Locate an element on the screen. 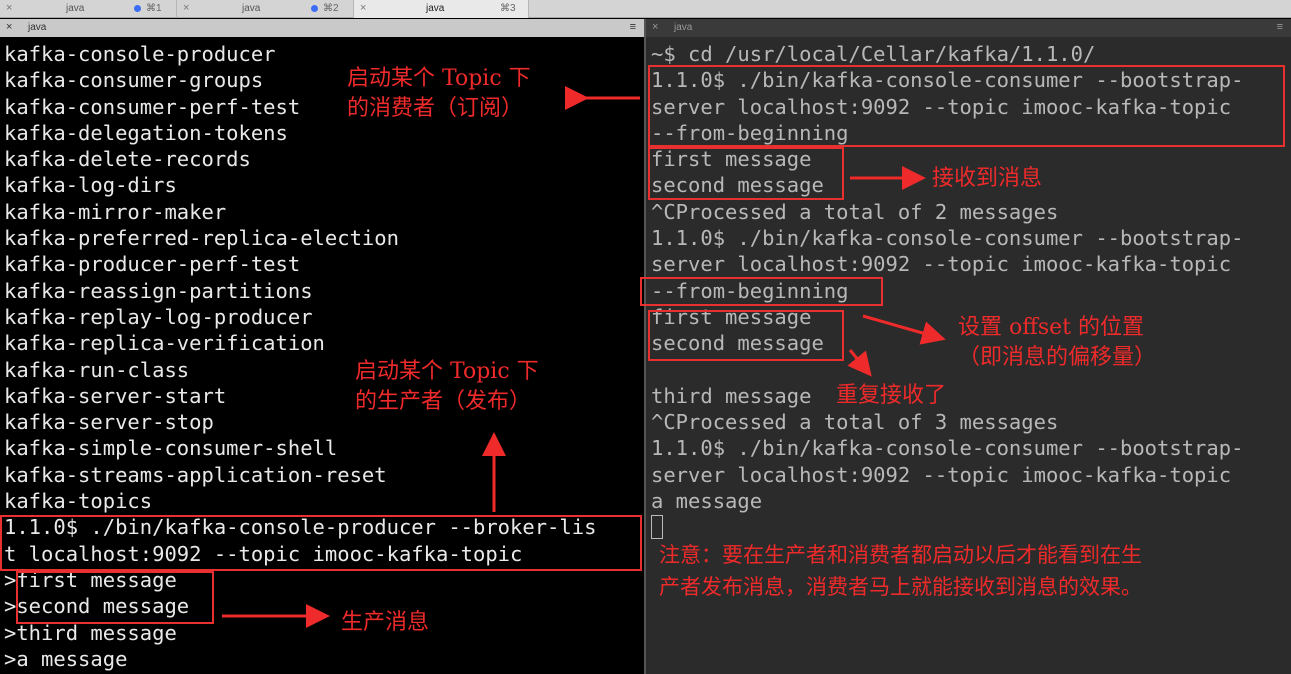 The image size is (1291, 674). terminal-line: kafka-replay-log-producer is located at coordinates (158, 316).